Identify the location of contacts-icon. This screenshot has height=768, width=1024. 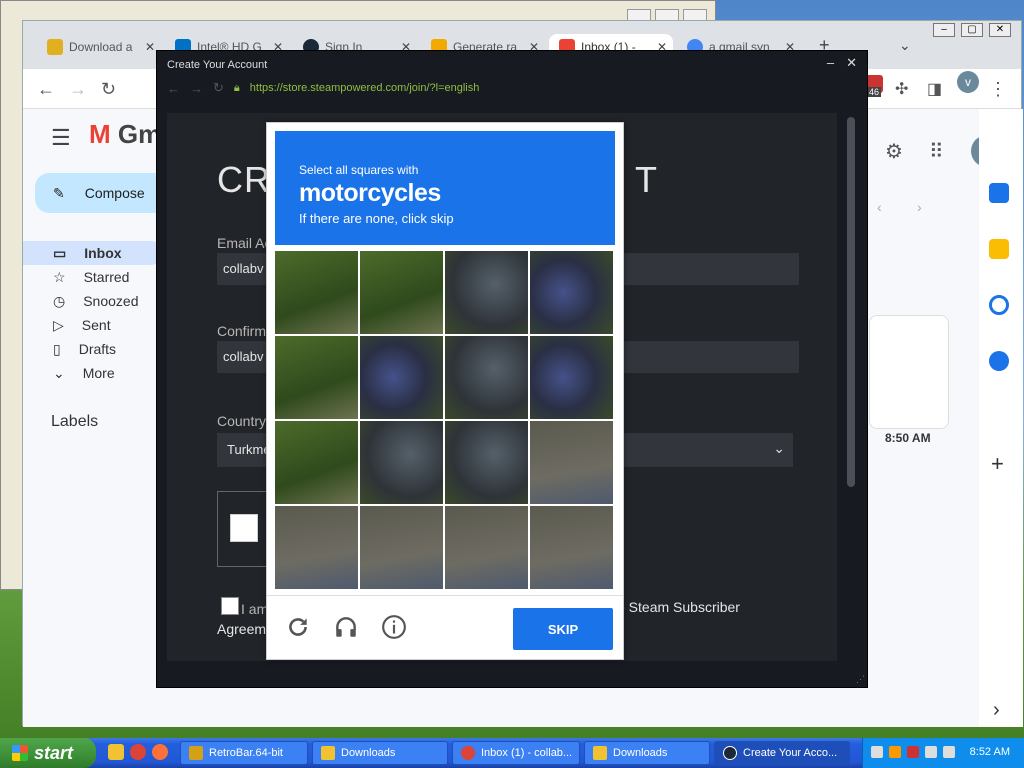
(999, 361).